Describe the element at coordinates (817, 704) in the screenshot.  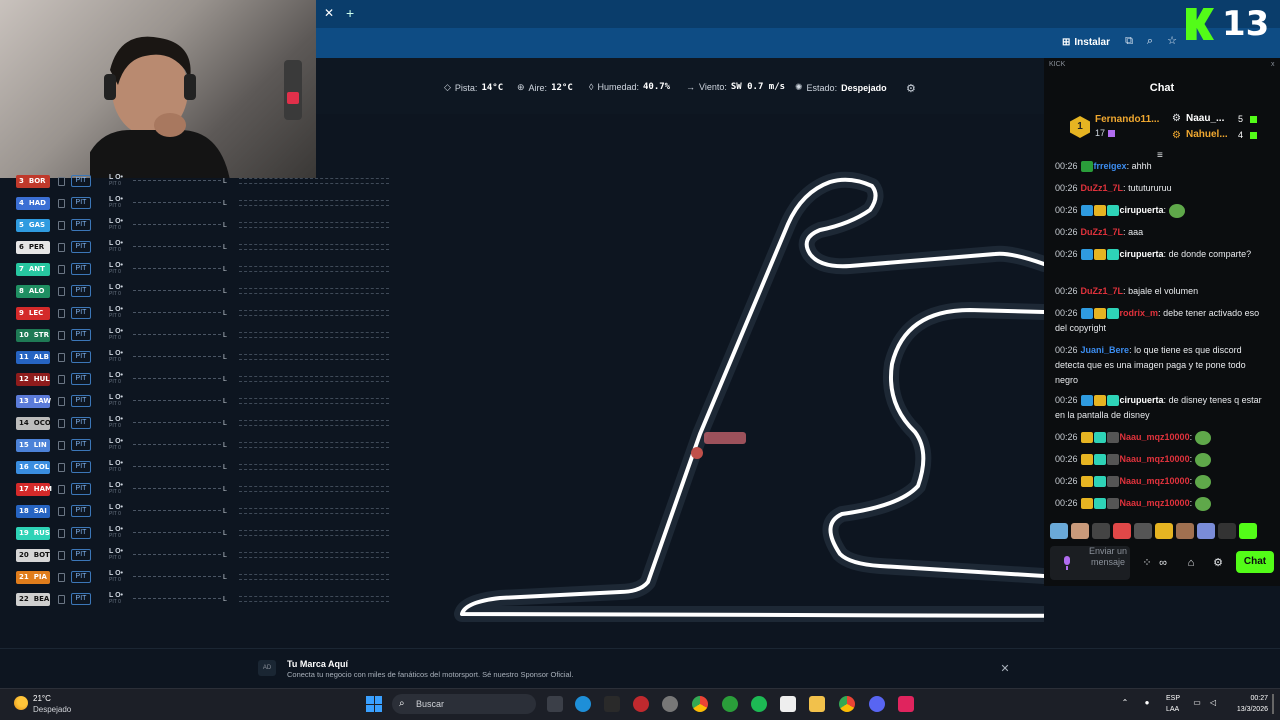
I see `folder-icon` at that location.